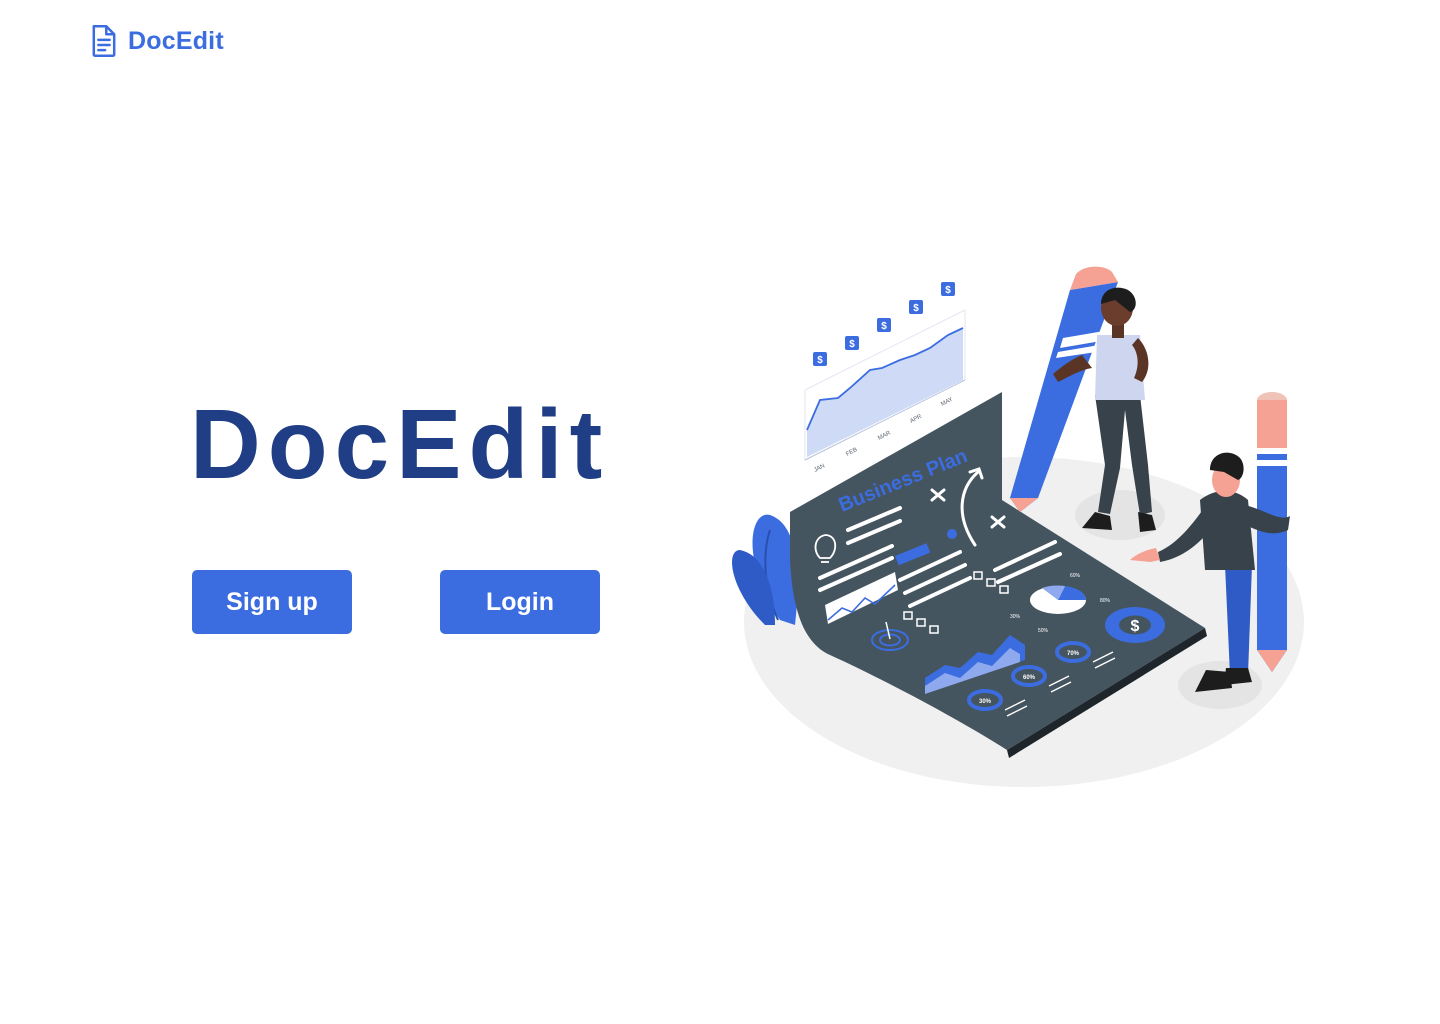 The image size is (1440, 1024). I want to click on brand: DocEdit, so click(157, 41).